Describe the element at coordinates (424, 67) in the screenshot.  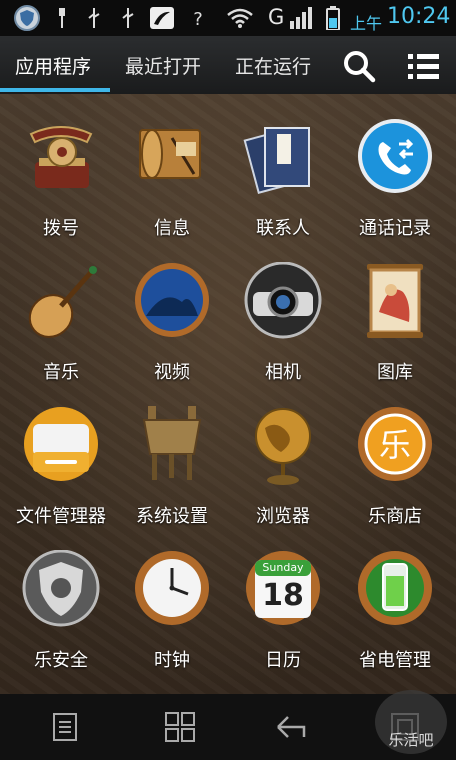
I see `list-icon` at that location.